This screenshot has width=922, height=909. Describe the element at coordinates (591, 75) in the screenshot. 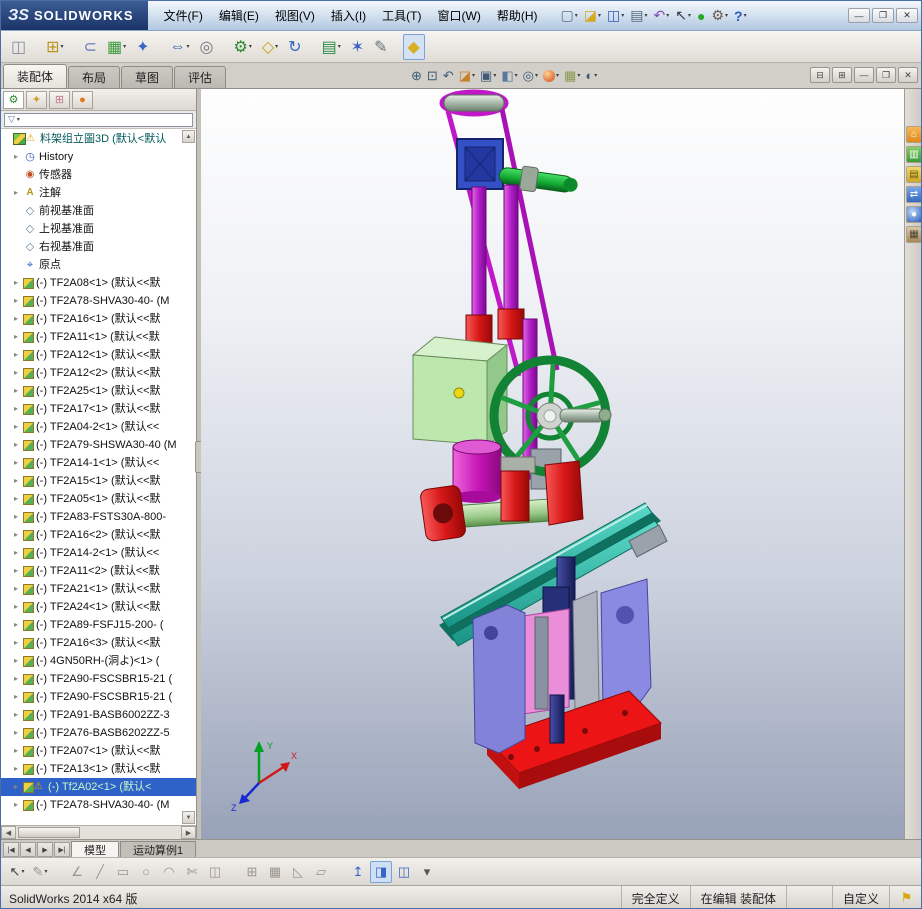

I see `view-settings-button: ◐` at that location.